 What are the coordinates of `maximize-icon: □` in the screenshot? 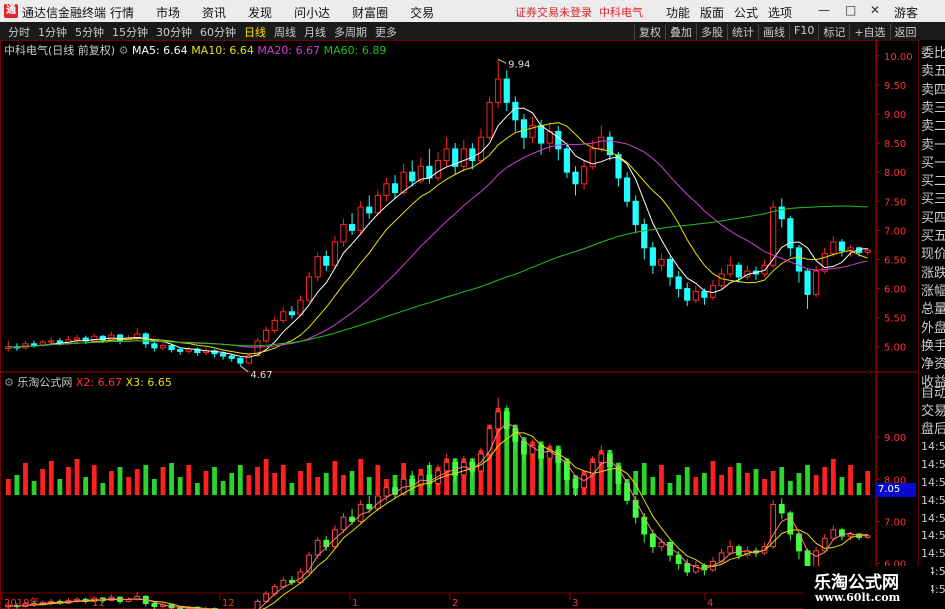 It's located at (850, 10).